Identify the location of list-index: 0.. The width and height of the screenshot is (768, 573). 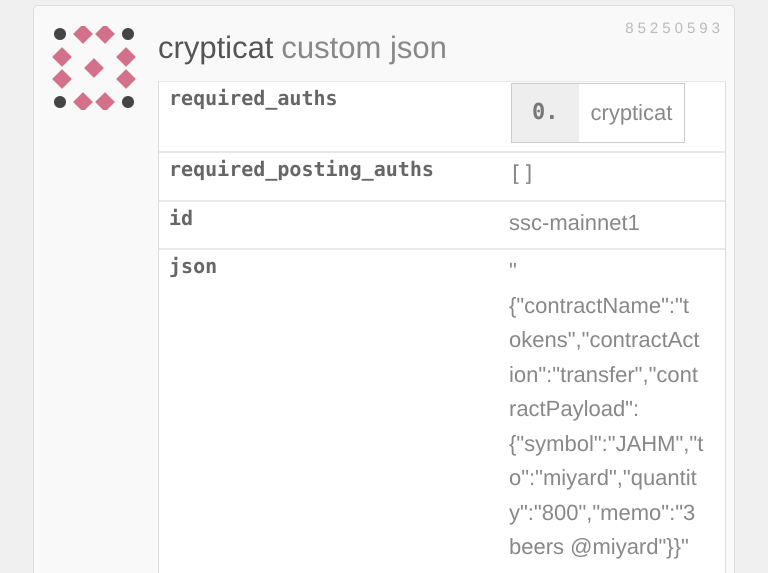
(545, 113).